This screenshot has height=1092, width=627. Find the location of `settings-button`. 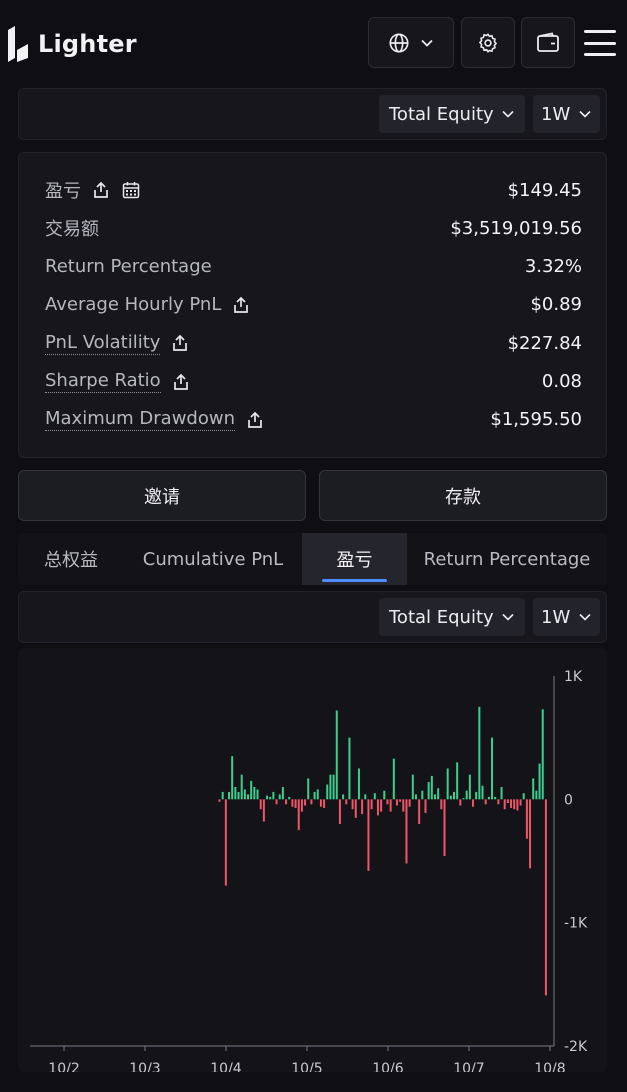

settings-button is located at coordinates (488, 42).